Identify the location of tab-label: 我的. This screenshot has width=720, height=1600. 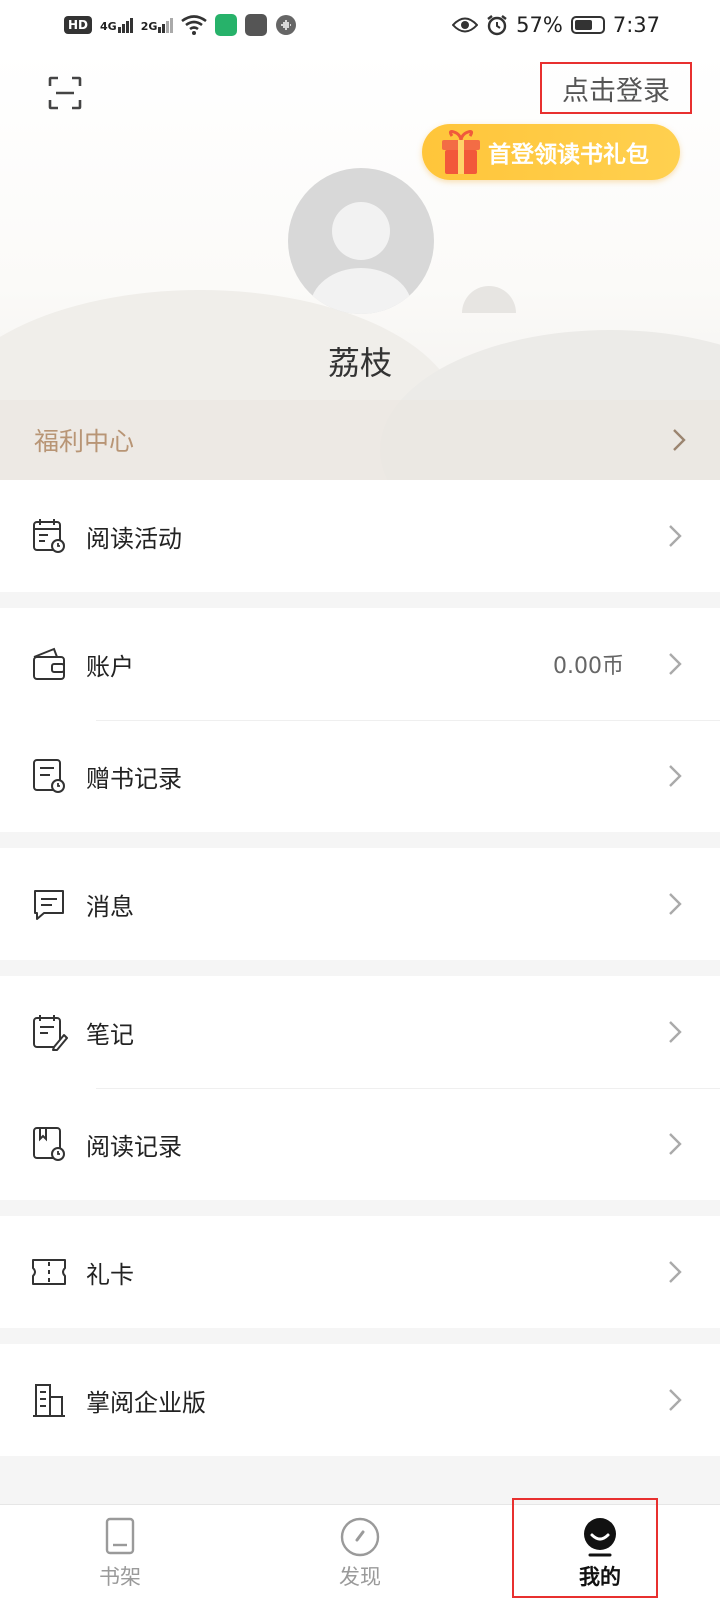
(600, 1577).